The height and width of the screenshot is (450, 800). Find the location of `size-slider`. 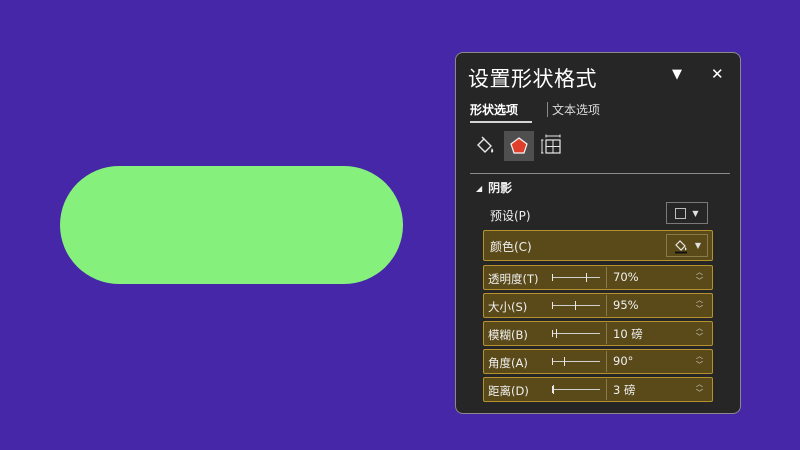

size-slider is located at coordinates (576, 305).